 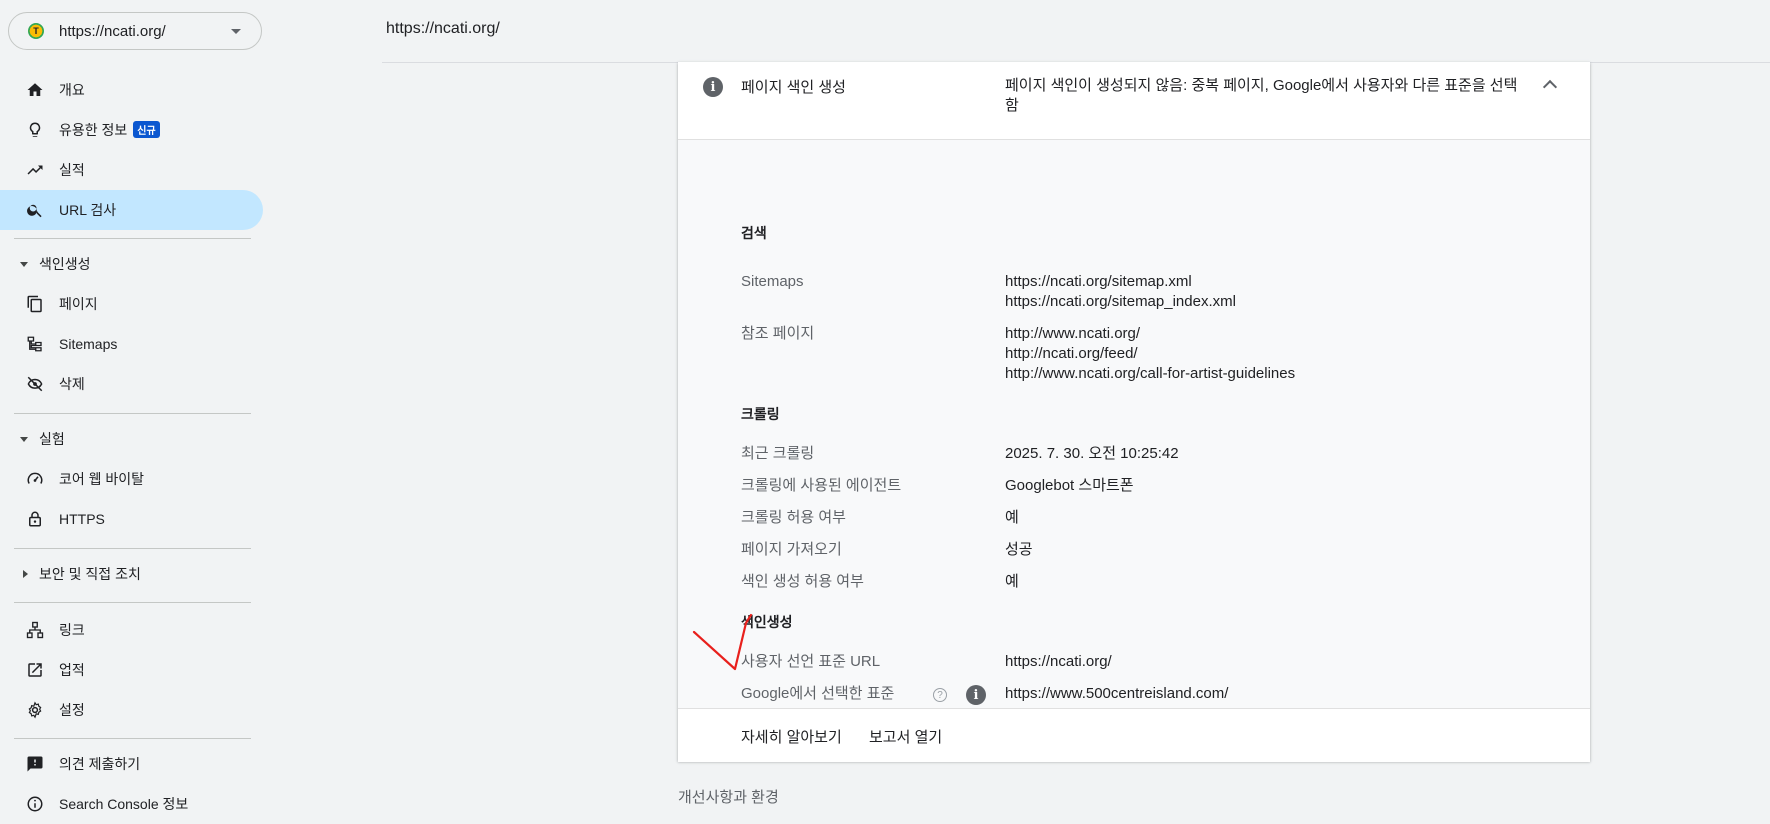 What do you see at coordinates (124, 804) in the screenshot?
I see `sidebar-item-label: Search Console 정보` at bounding box center [124, 804].